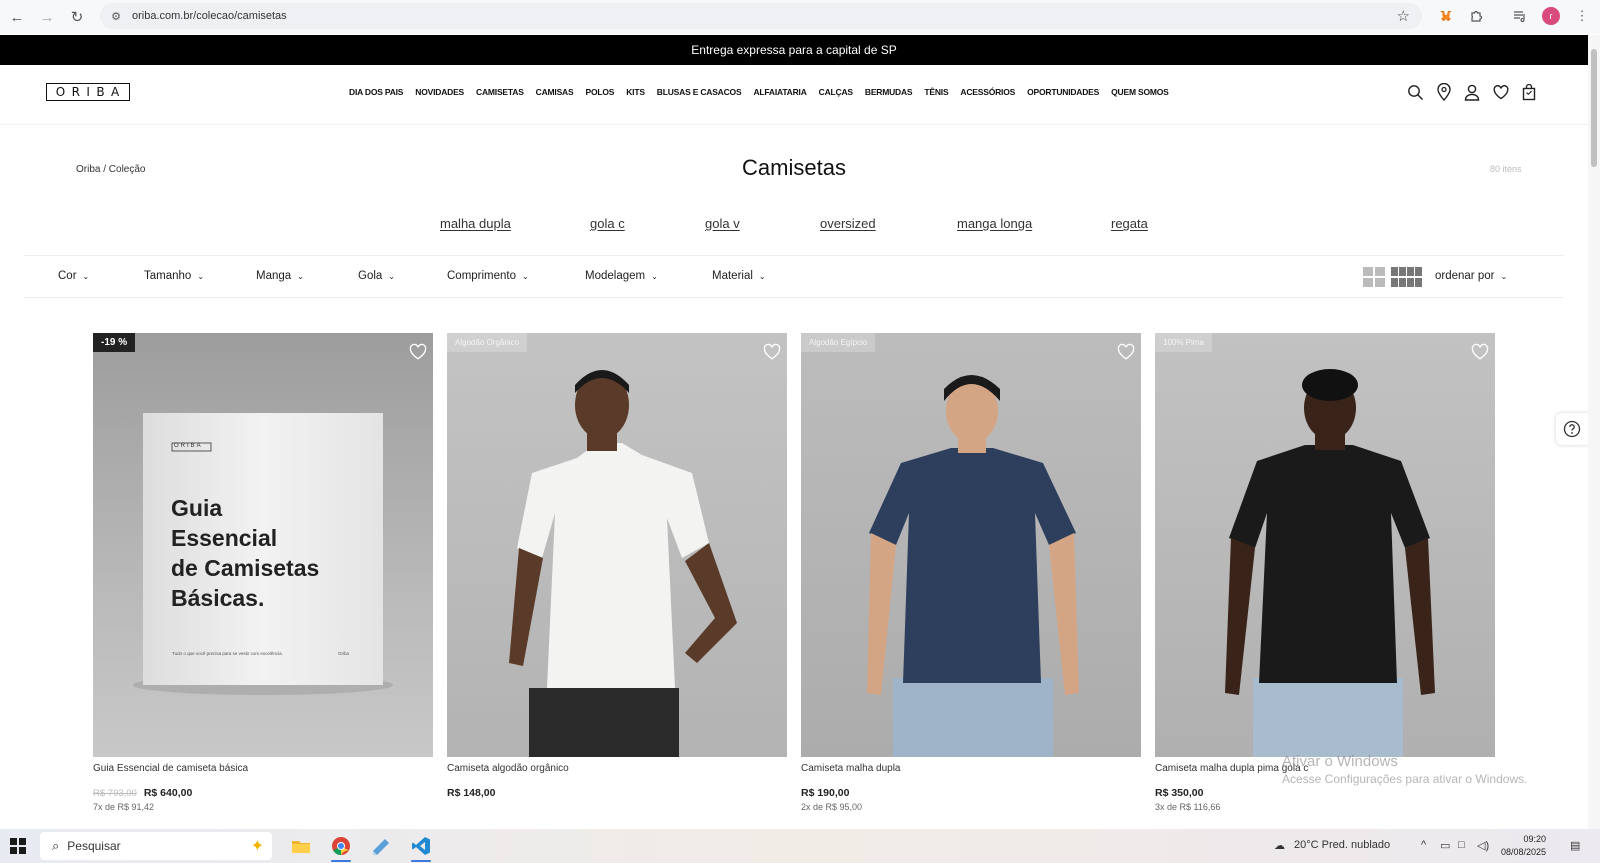 Image resolution: width=1600 pixels, height=863 pixels. I want to click on vscode-icon, so click(421, 848).